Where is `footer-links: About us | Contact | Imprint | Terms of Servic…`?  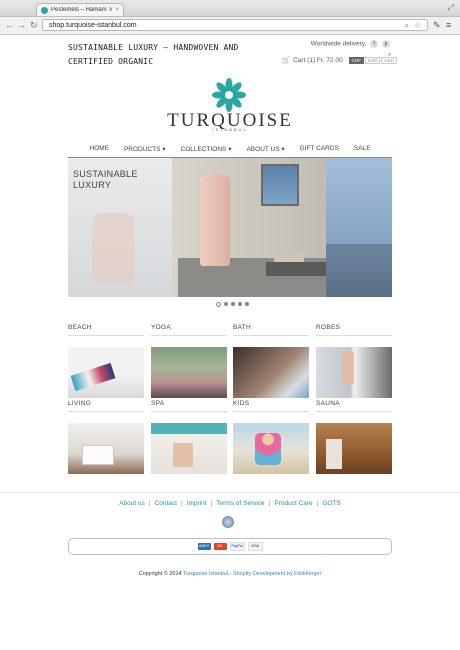
footer-links: About us | Contact | Imprint | Terms of Servic… is located at coordinates (230, 503).